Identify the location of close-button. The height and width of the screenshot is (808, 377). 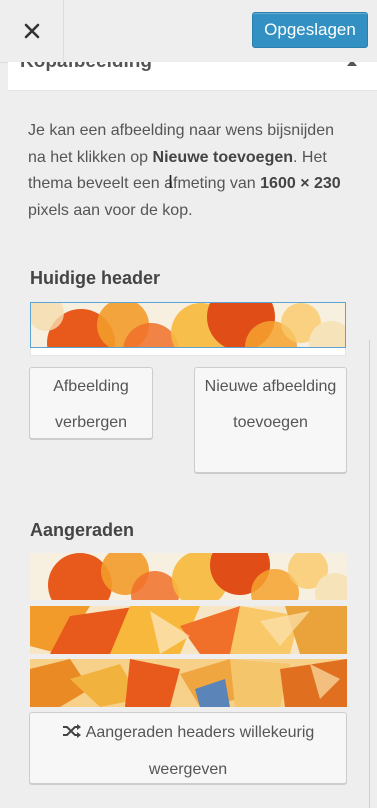
(32, 31).